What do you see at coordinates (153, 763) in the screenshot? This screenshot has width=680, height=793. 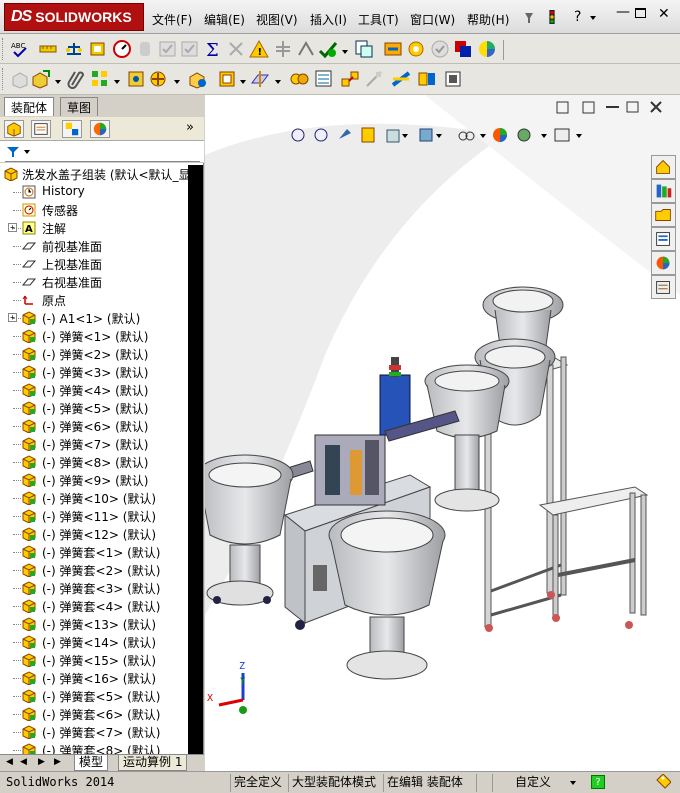 I see `tab-motion-study: 运动算例 1` at bounding box center [153, 763].